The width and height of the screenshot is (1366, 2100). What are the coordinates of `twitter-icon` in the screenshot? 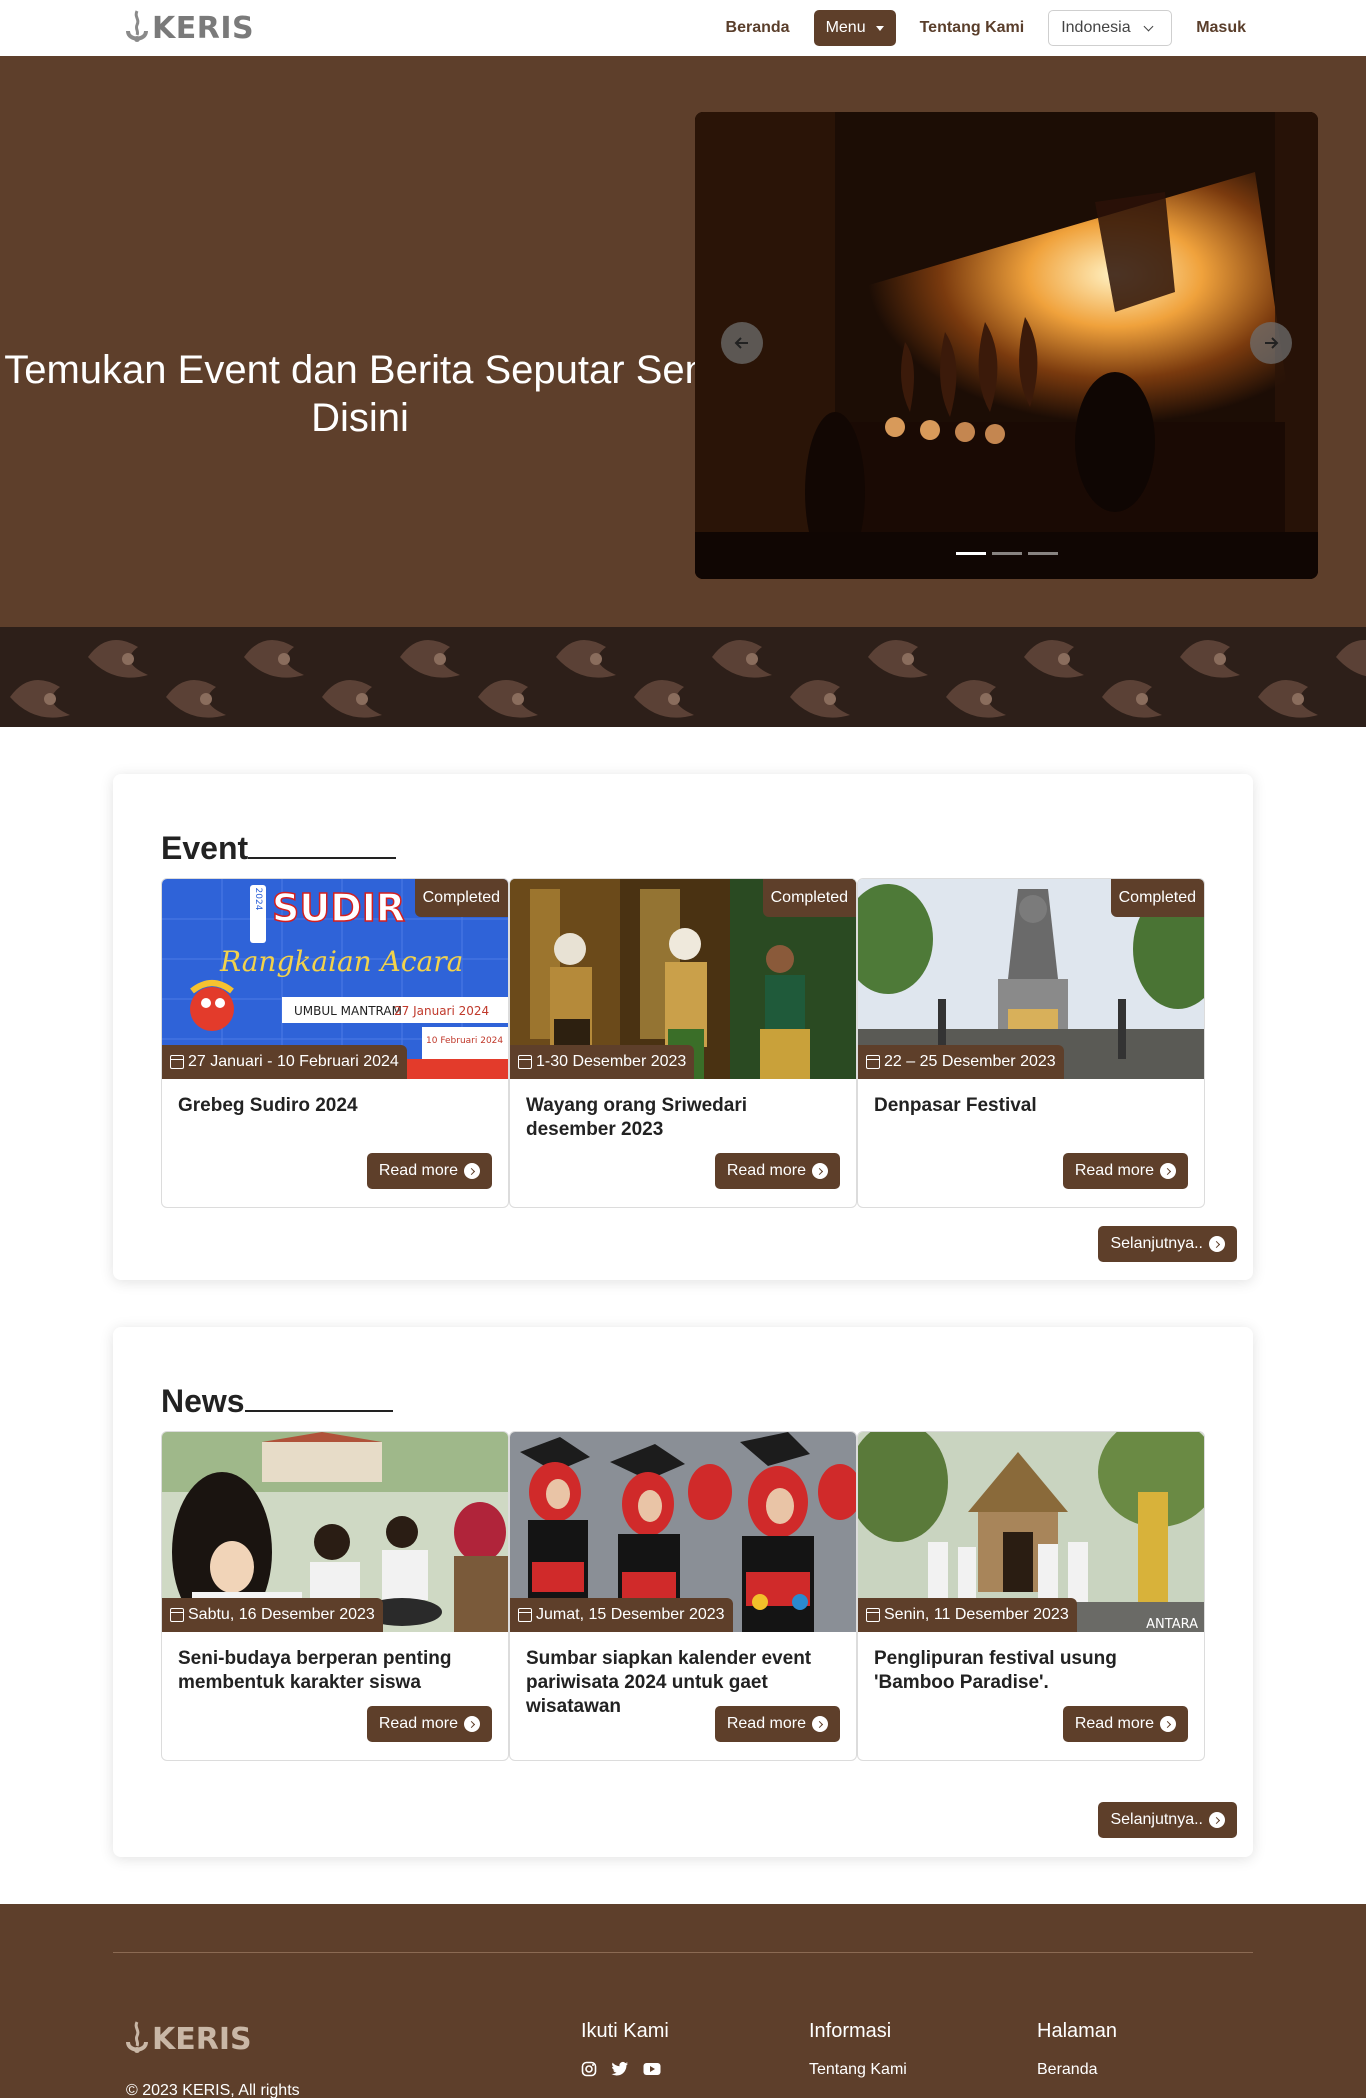 It's located at (620, 2071).